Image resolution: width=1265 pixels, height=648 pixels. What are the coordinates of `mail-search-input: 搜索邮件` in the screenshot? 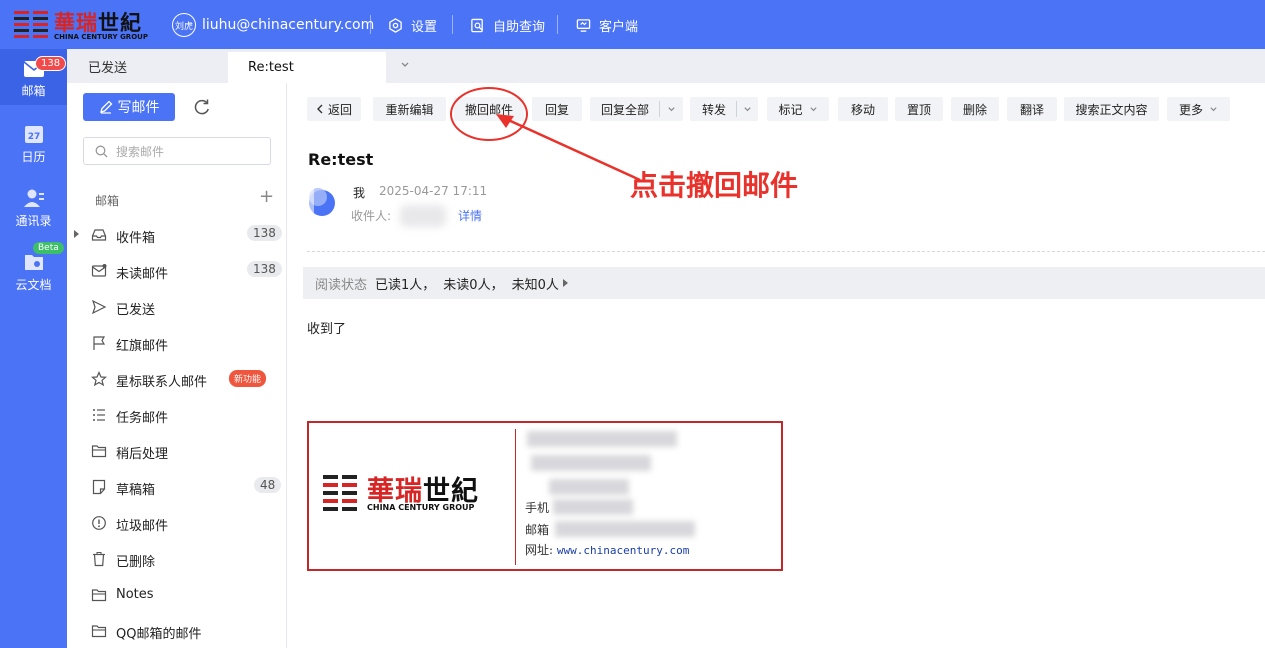 It's located at (177, 151).